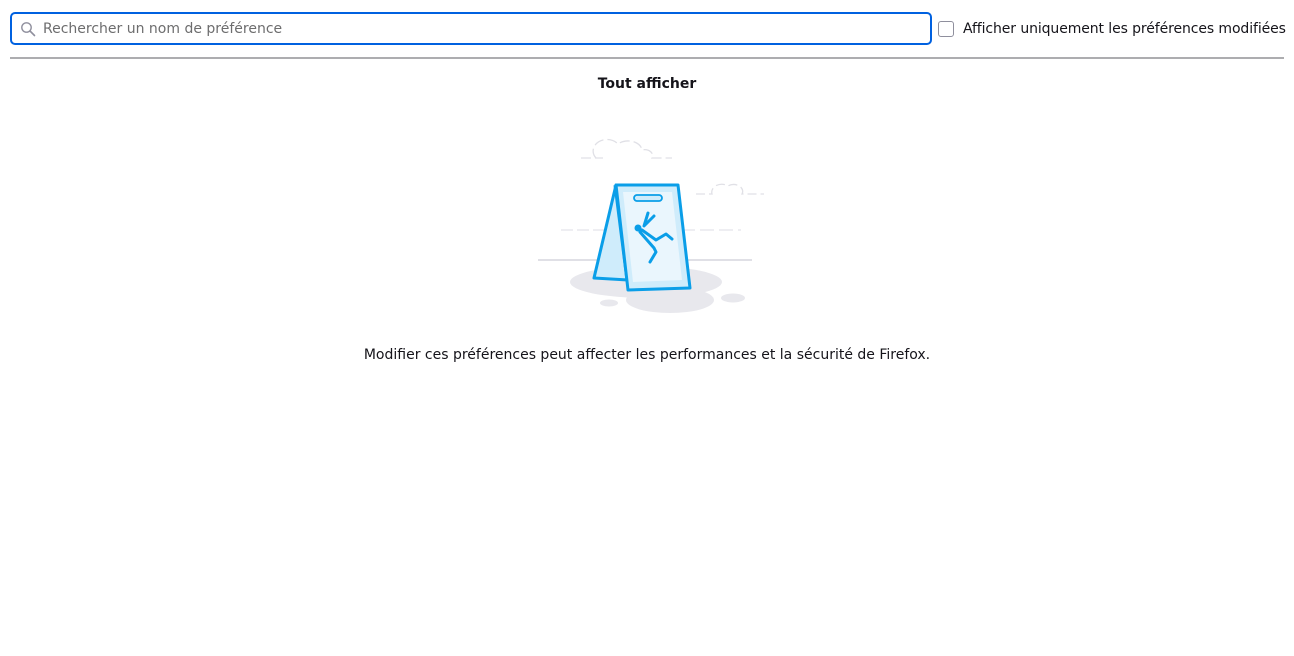 Image resolution: width=1294 pixels, height=656 pixels. Describe the element at coordinates (483, 28) in the screenshot. I see `search-input` at that location.